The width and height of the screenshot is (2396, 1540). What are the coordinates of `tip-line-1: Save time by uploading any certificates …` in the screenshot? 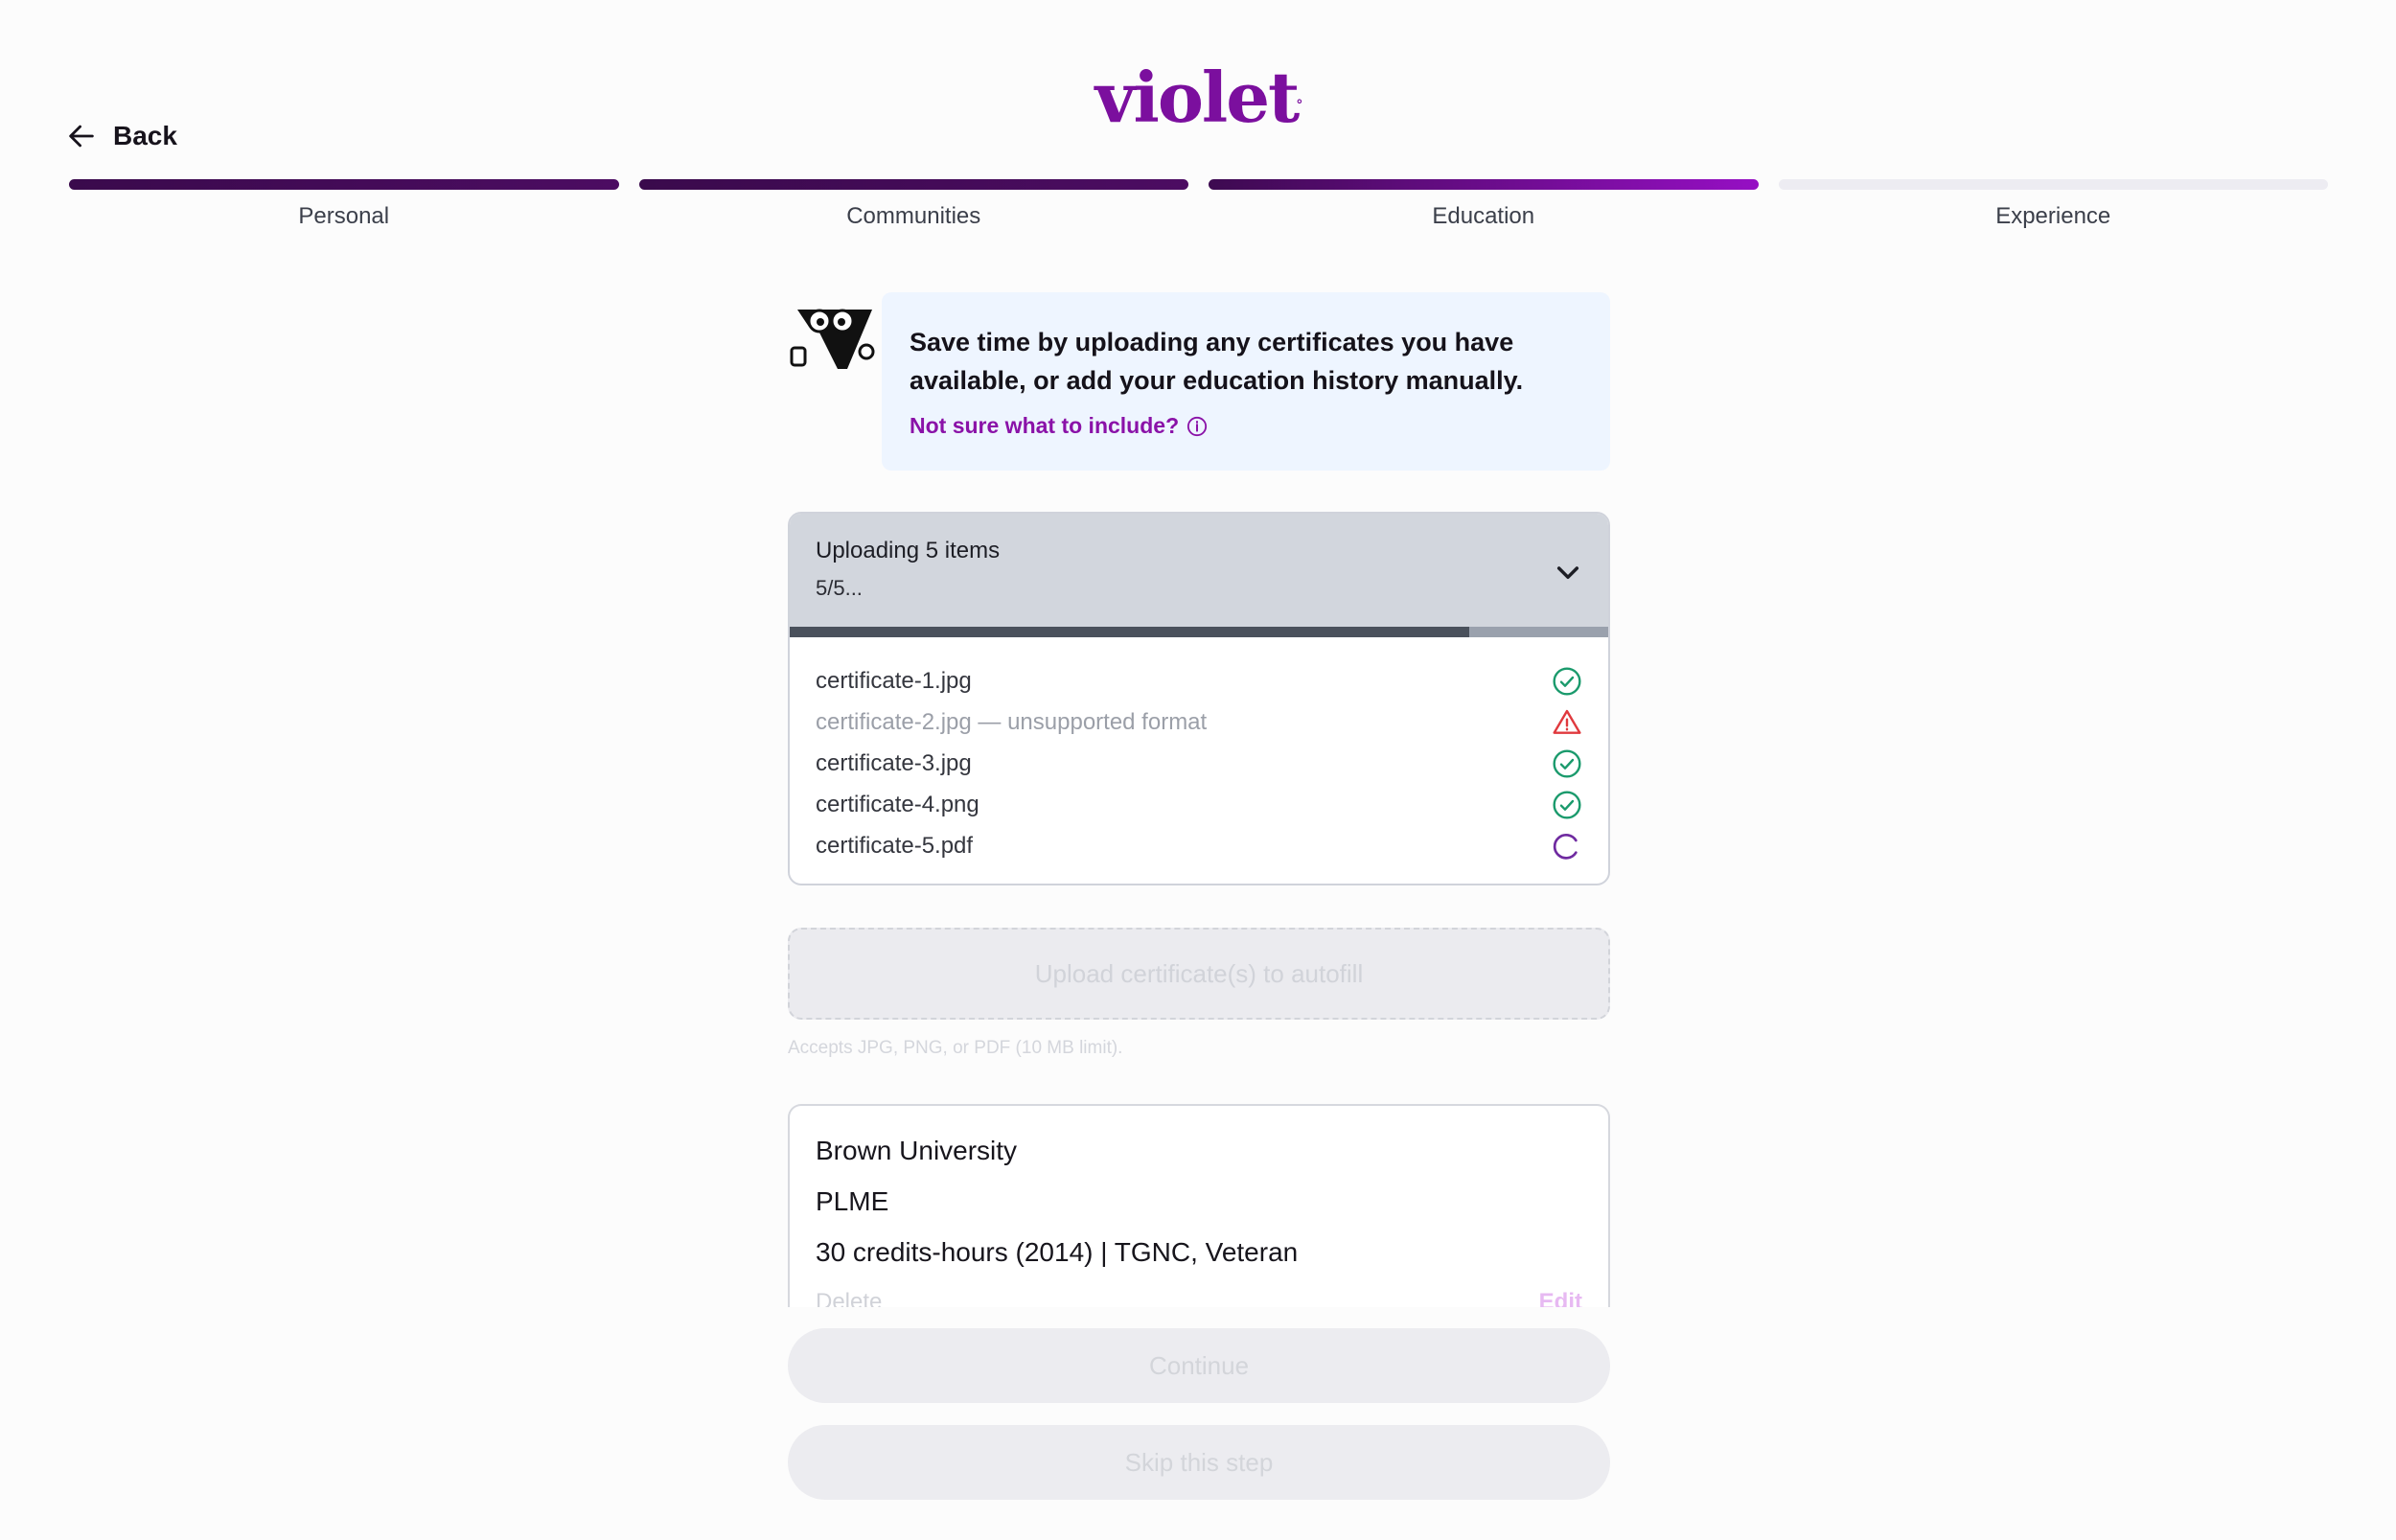 It's located at (1212, 342).